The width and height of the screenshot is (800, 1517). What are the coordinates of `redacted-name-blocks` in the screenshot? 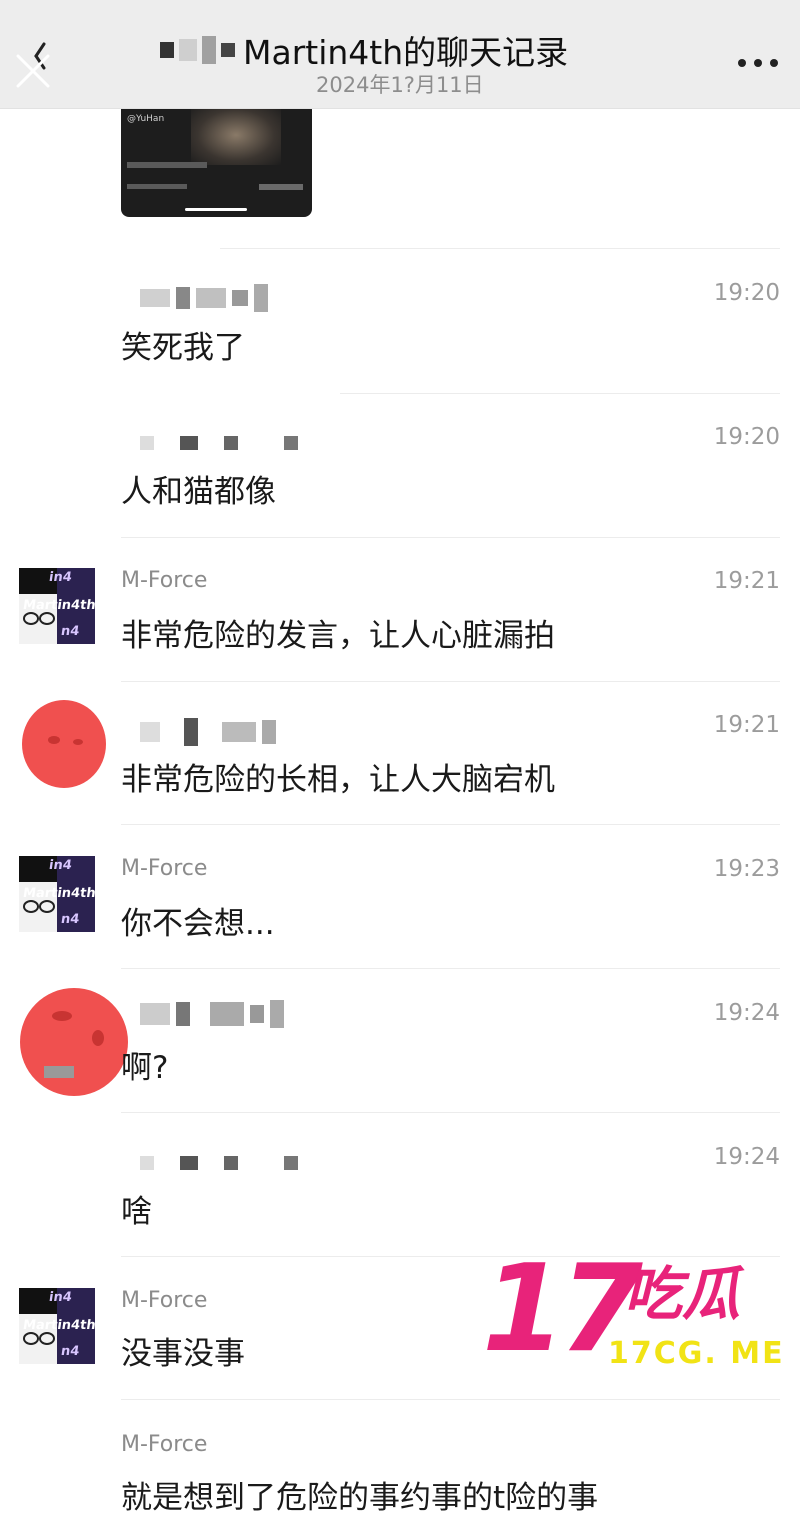 It's located at (197, 50).